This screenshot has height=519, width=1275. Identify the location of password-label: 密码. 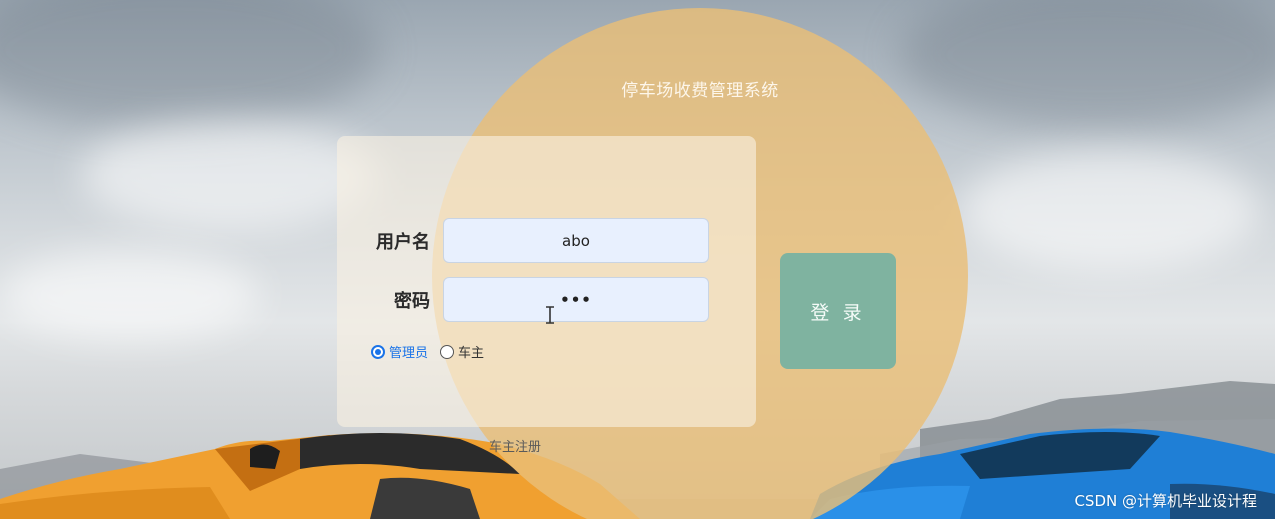
(412, 301).